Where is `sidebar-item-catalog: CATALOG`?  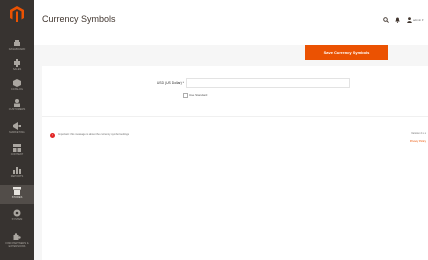 sidebar-item-catalog: CATALOG is located at coordinates (17, 86).